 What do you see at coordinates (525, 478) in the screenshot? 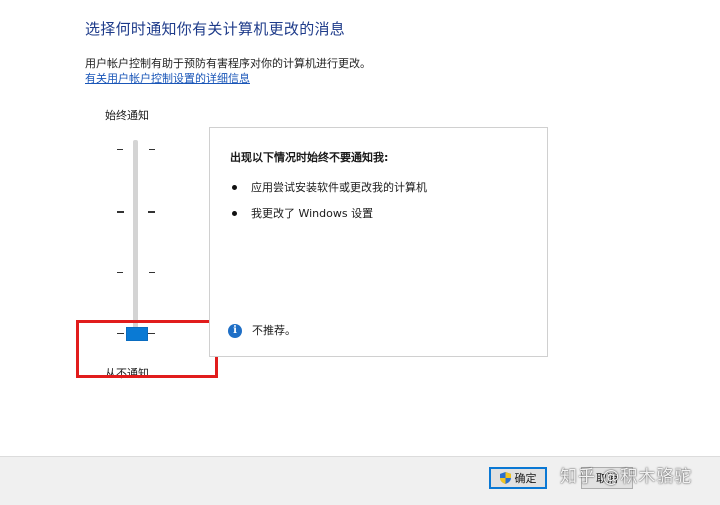
I see `ok-button-label: 确定` at bounding box center [525, 478].